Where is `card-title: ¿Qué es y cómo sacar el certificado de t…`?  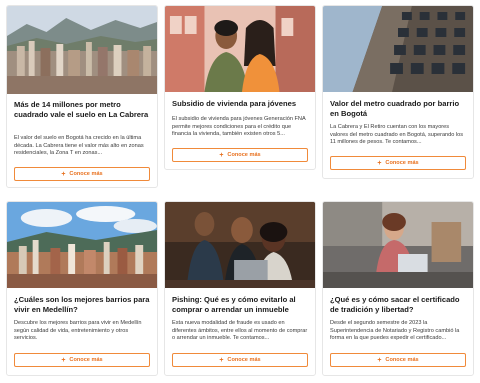 card-title: ¿Qué es y cómo sacar el certificado de t… is located at coordinates (395, 305).